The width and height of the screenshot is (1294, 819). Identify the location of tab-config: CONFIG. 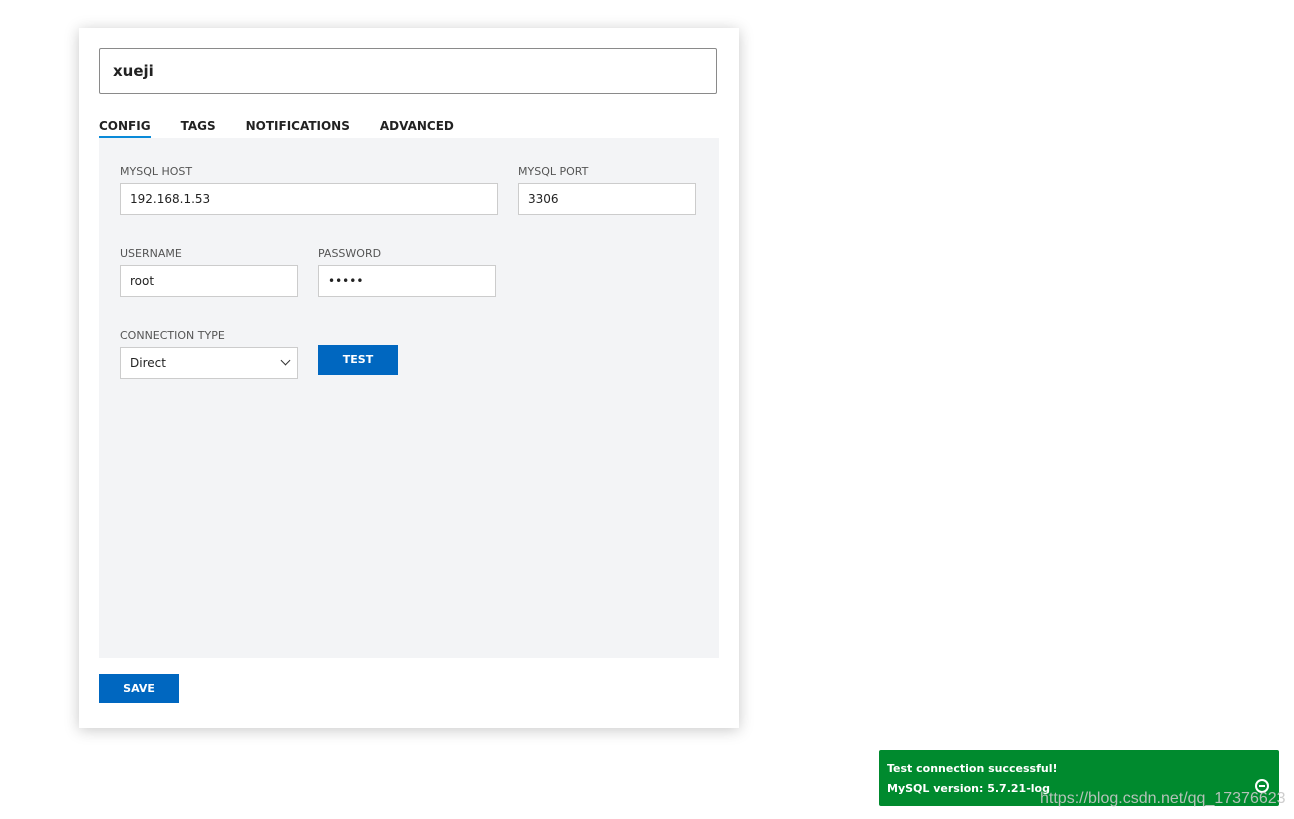
(125, 128).